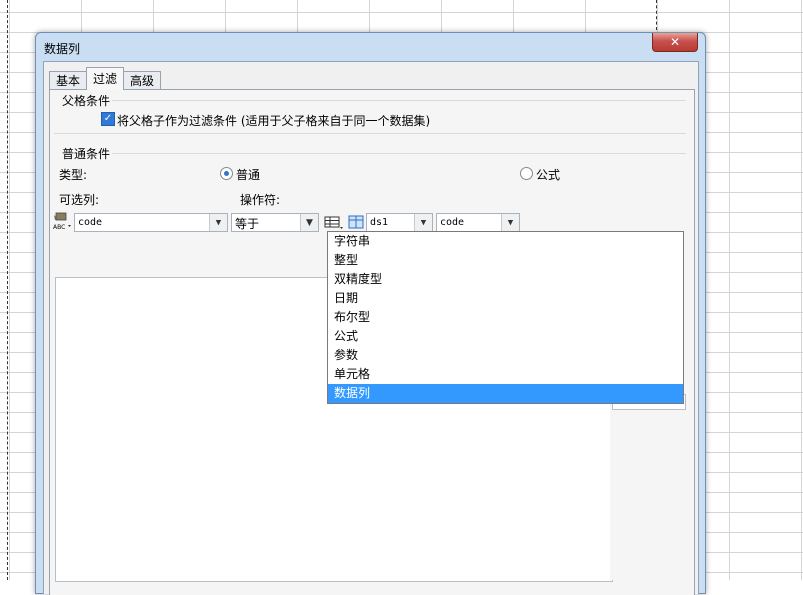 The image size is (803, 595). I want to click on dropdown-item-date: 日期, so click(505, 298).